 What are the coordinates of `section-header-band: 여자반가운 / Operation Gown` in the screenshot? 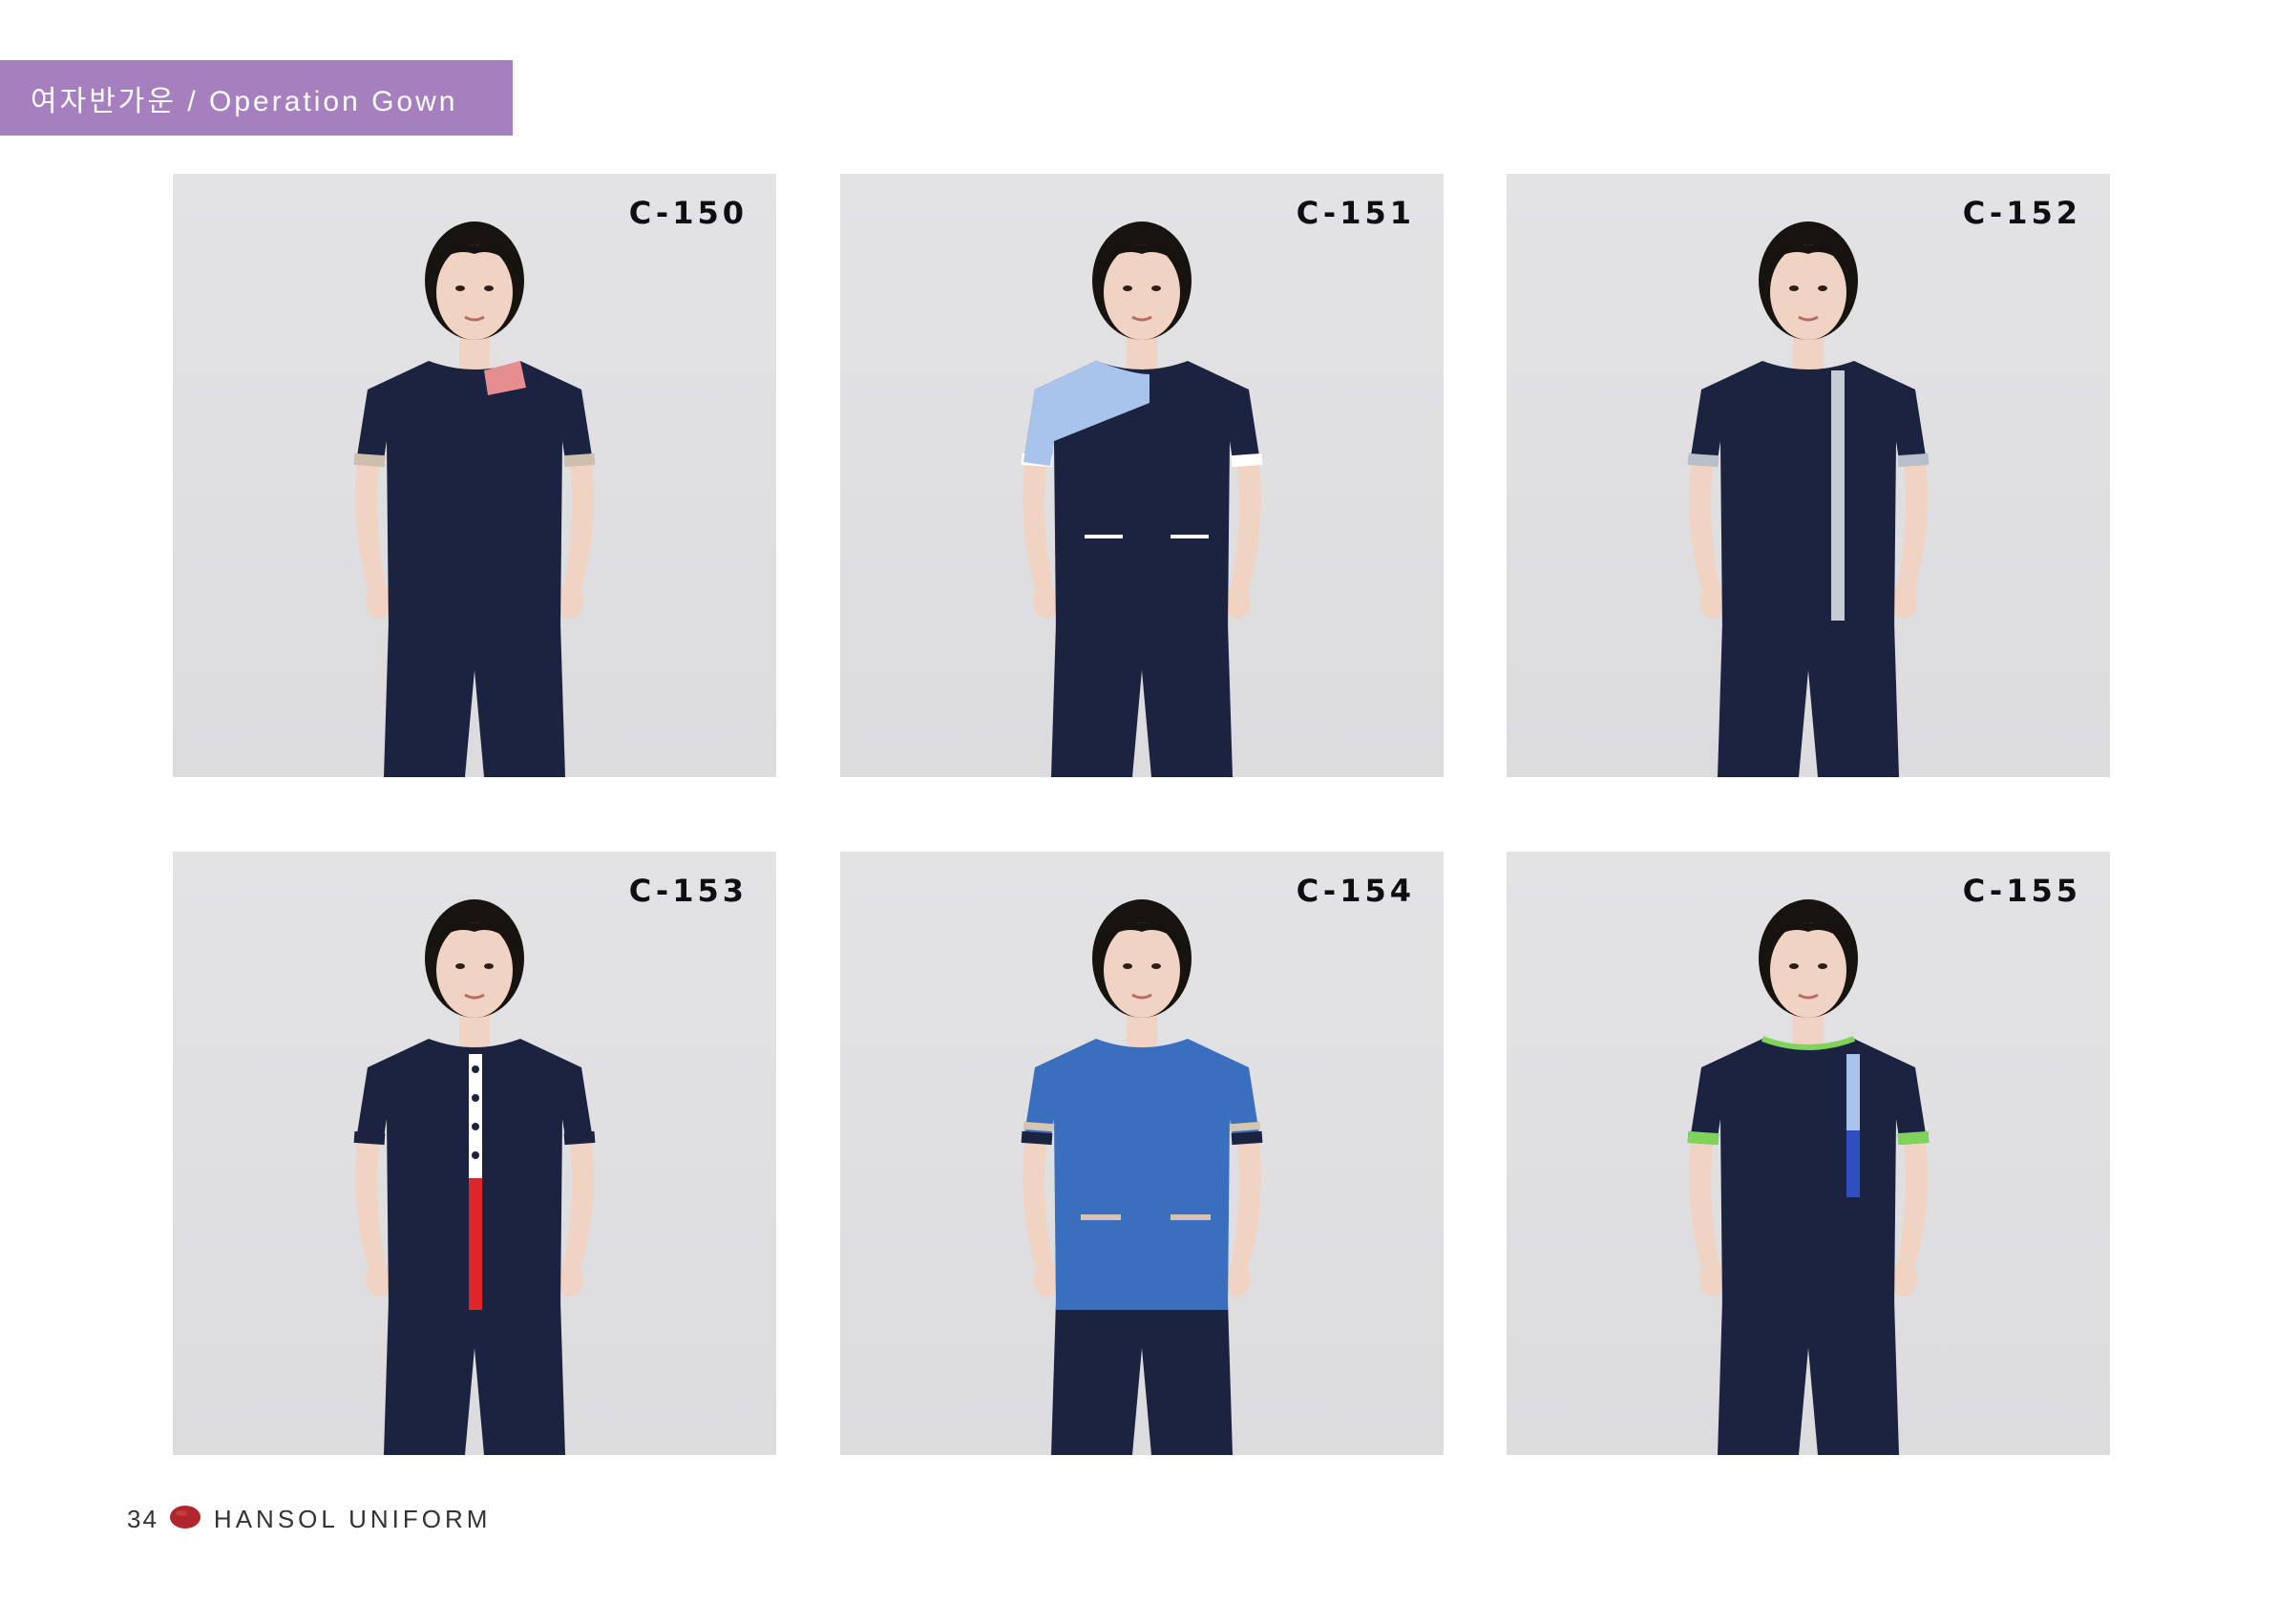 It's located at (256, 98).